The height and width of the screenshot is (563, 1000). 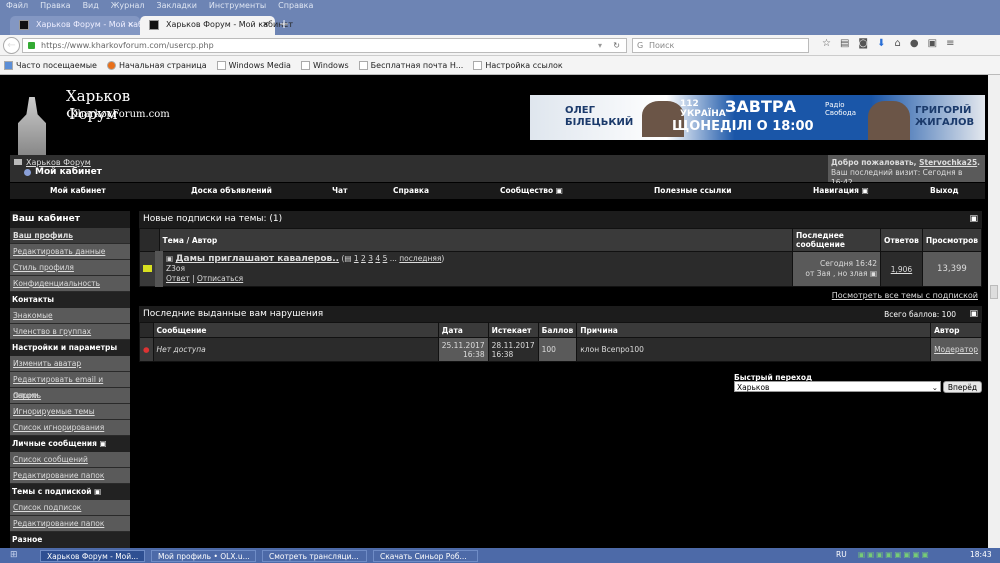 I want to click on menu-history: Журнал, so click(x=128, y=6).